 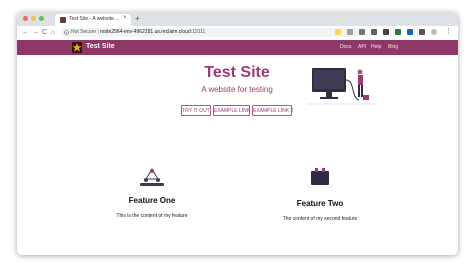 I want to click on feature-two-text: The content of my second feature, so click(x=320, y=219).